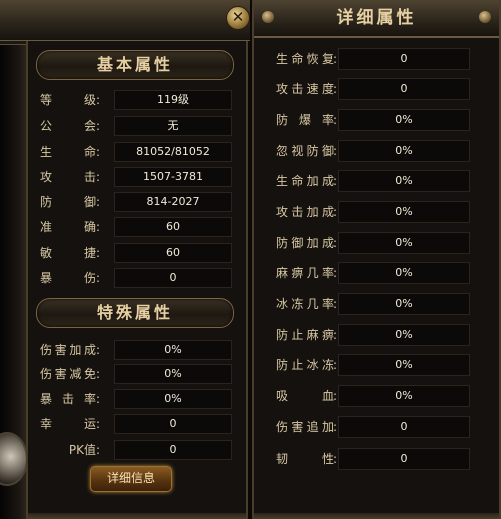 This screenshot has width=501, height=519. Describe the element at coordinates (376, 459) in the screenshot. I see `detail-row-toughness: 韧性 : 0` at that location.